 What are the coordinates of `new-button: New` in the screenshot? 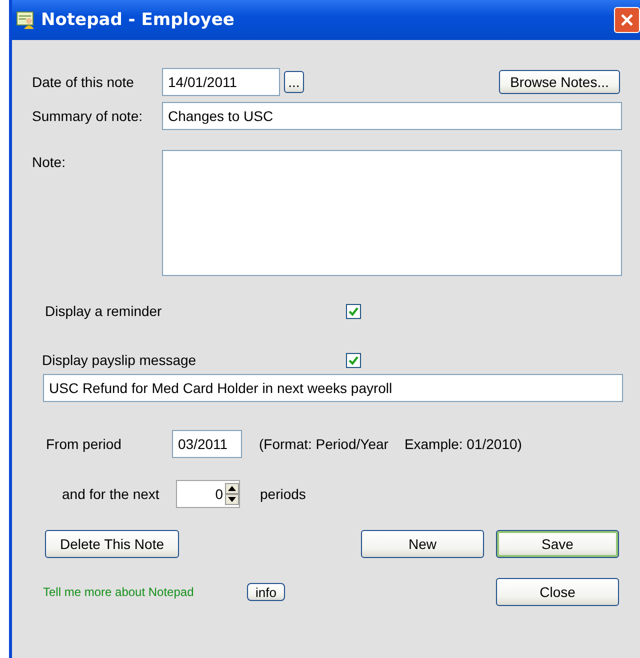 It's located at (422, 544).